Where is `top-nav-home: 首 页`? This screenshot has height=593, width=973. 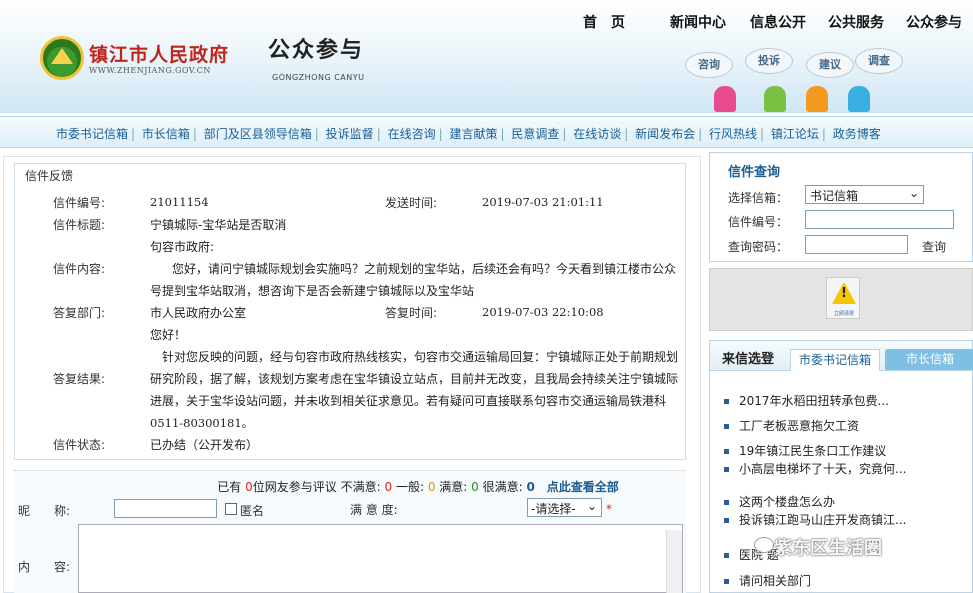 top-nav-home: 首 页 is located at coordinates (604, 22).